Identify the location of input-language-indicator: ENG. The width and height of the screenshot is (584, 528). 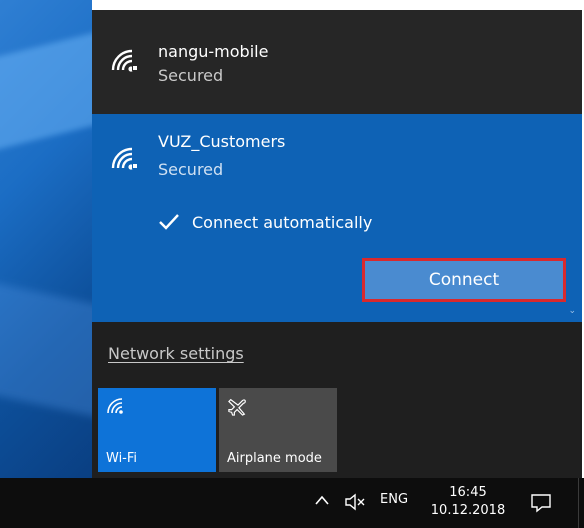
(394, 499).